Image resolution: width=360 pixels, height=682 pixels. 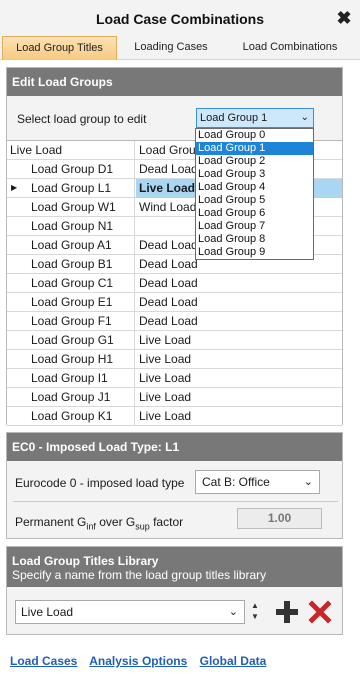 I want to click on dropdown-option: Load Group 4, so click(x=254, y=187).